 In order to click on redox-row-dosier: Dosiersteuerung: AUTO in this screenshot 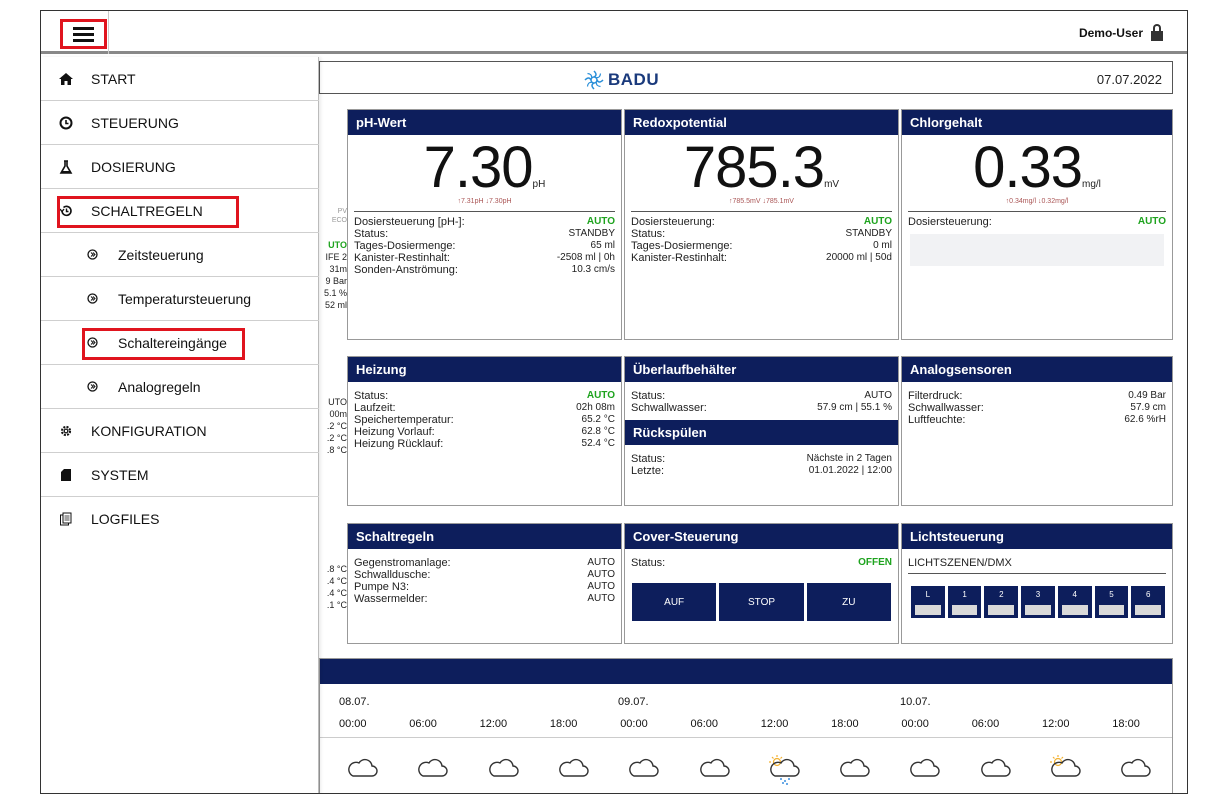, I will do `click(761, 222)`.